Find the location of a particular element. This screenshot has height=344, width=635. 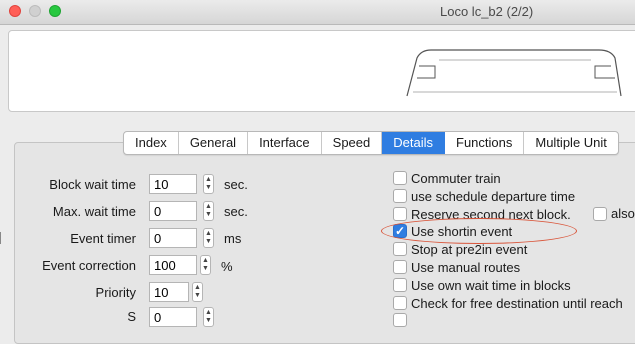

priority-label: Priority is located at coordinates (115, 292).